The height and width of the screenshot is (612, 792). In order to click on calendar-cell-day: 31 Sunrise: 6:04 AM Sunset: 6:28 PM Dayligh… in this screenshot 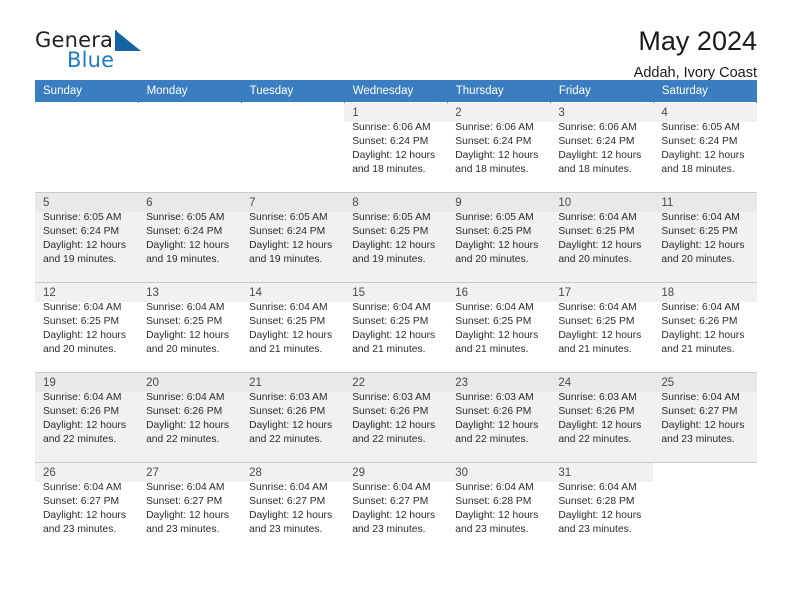, I will do `click(602, 507)`.